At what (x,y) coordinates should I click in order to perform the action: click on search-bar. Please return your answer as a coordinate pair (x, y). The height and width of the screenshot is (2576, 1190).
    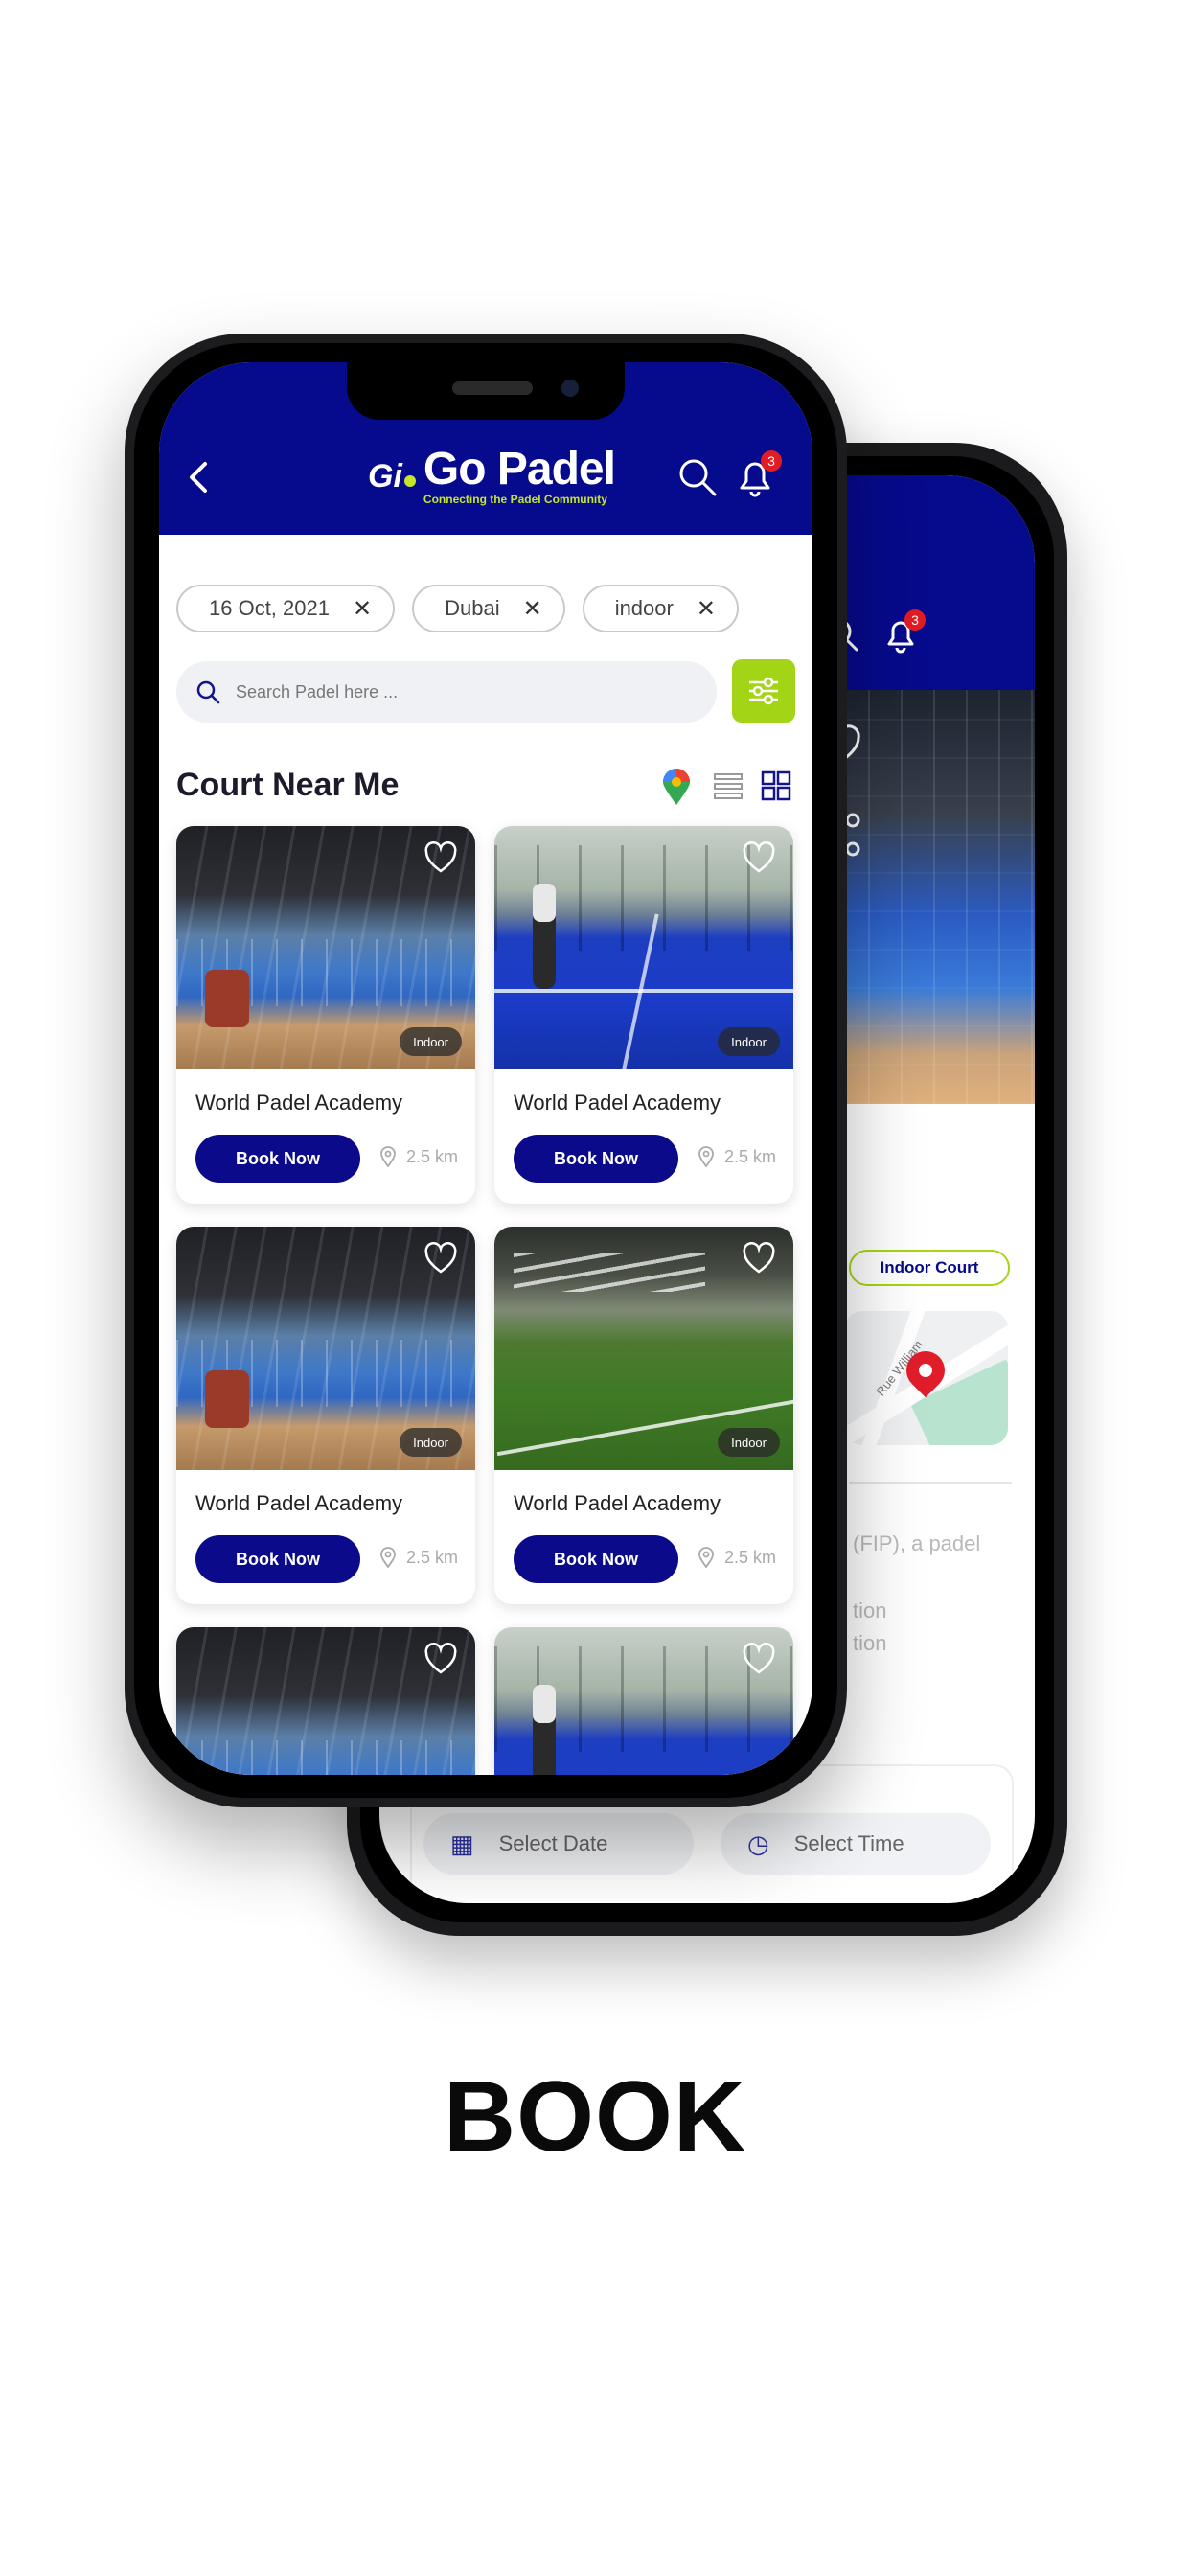
    Looking at the image, I should click on (447, 692).